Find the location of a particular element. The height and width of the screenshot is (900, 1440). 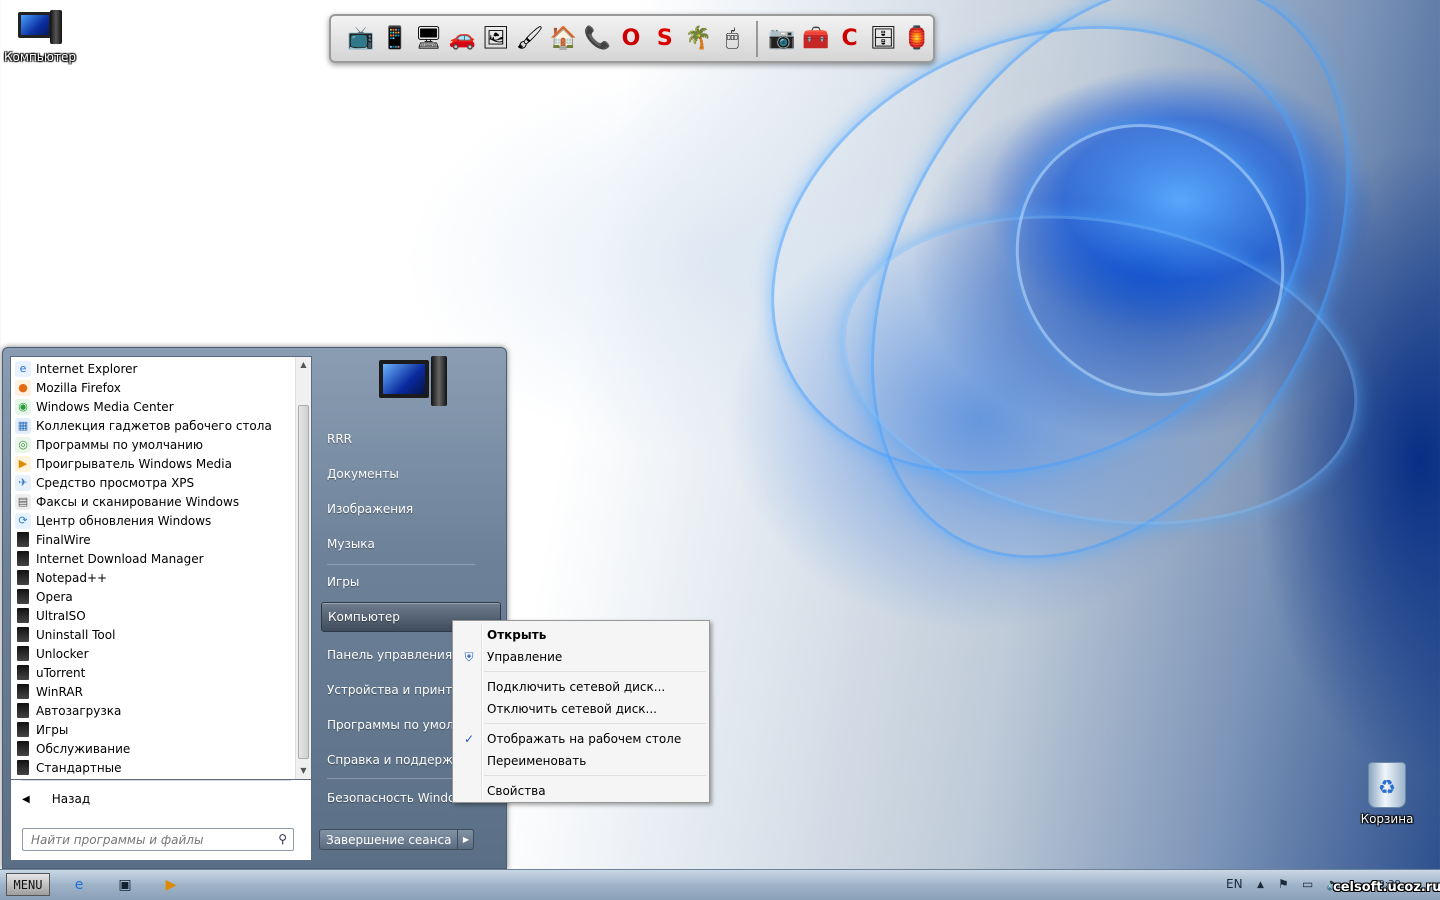

desktop-icon-computer: Компьютер is located at coordinates (40, 37).